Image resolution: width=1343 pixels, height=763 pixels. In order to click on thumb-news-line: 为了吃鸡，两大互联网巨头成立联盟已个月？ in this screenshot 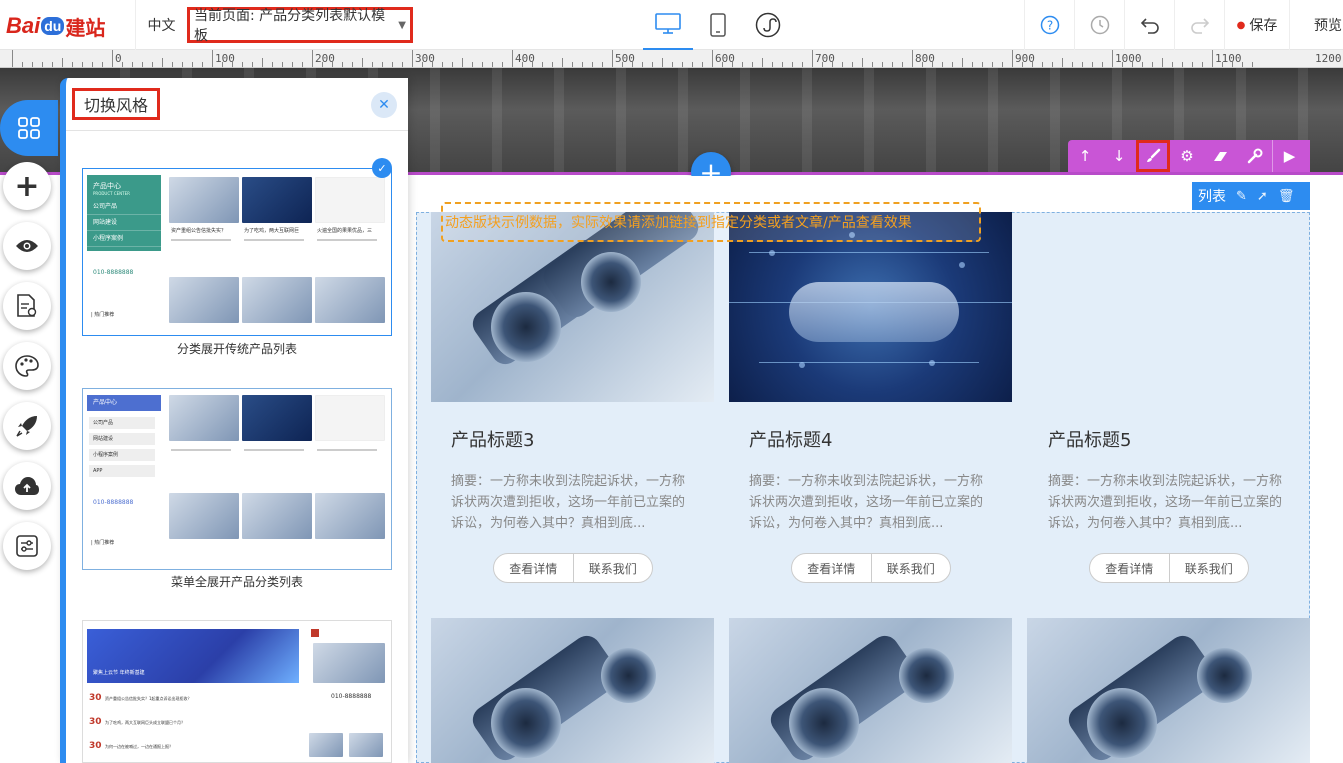, I will do `click(145, 722)`.